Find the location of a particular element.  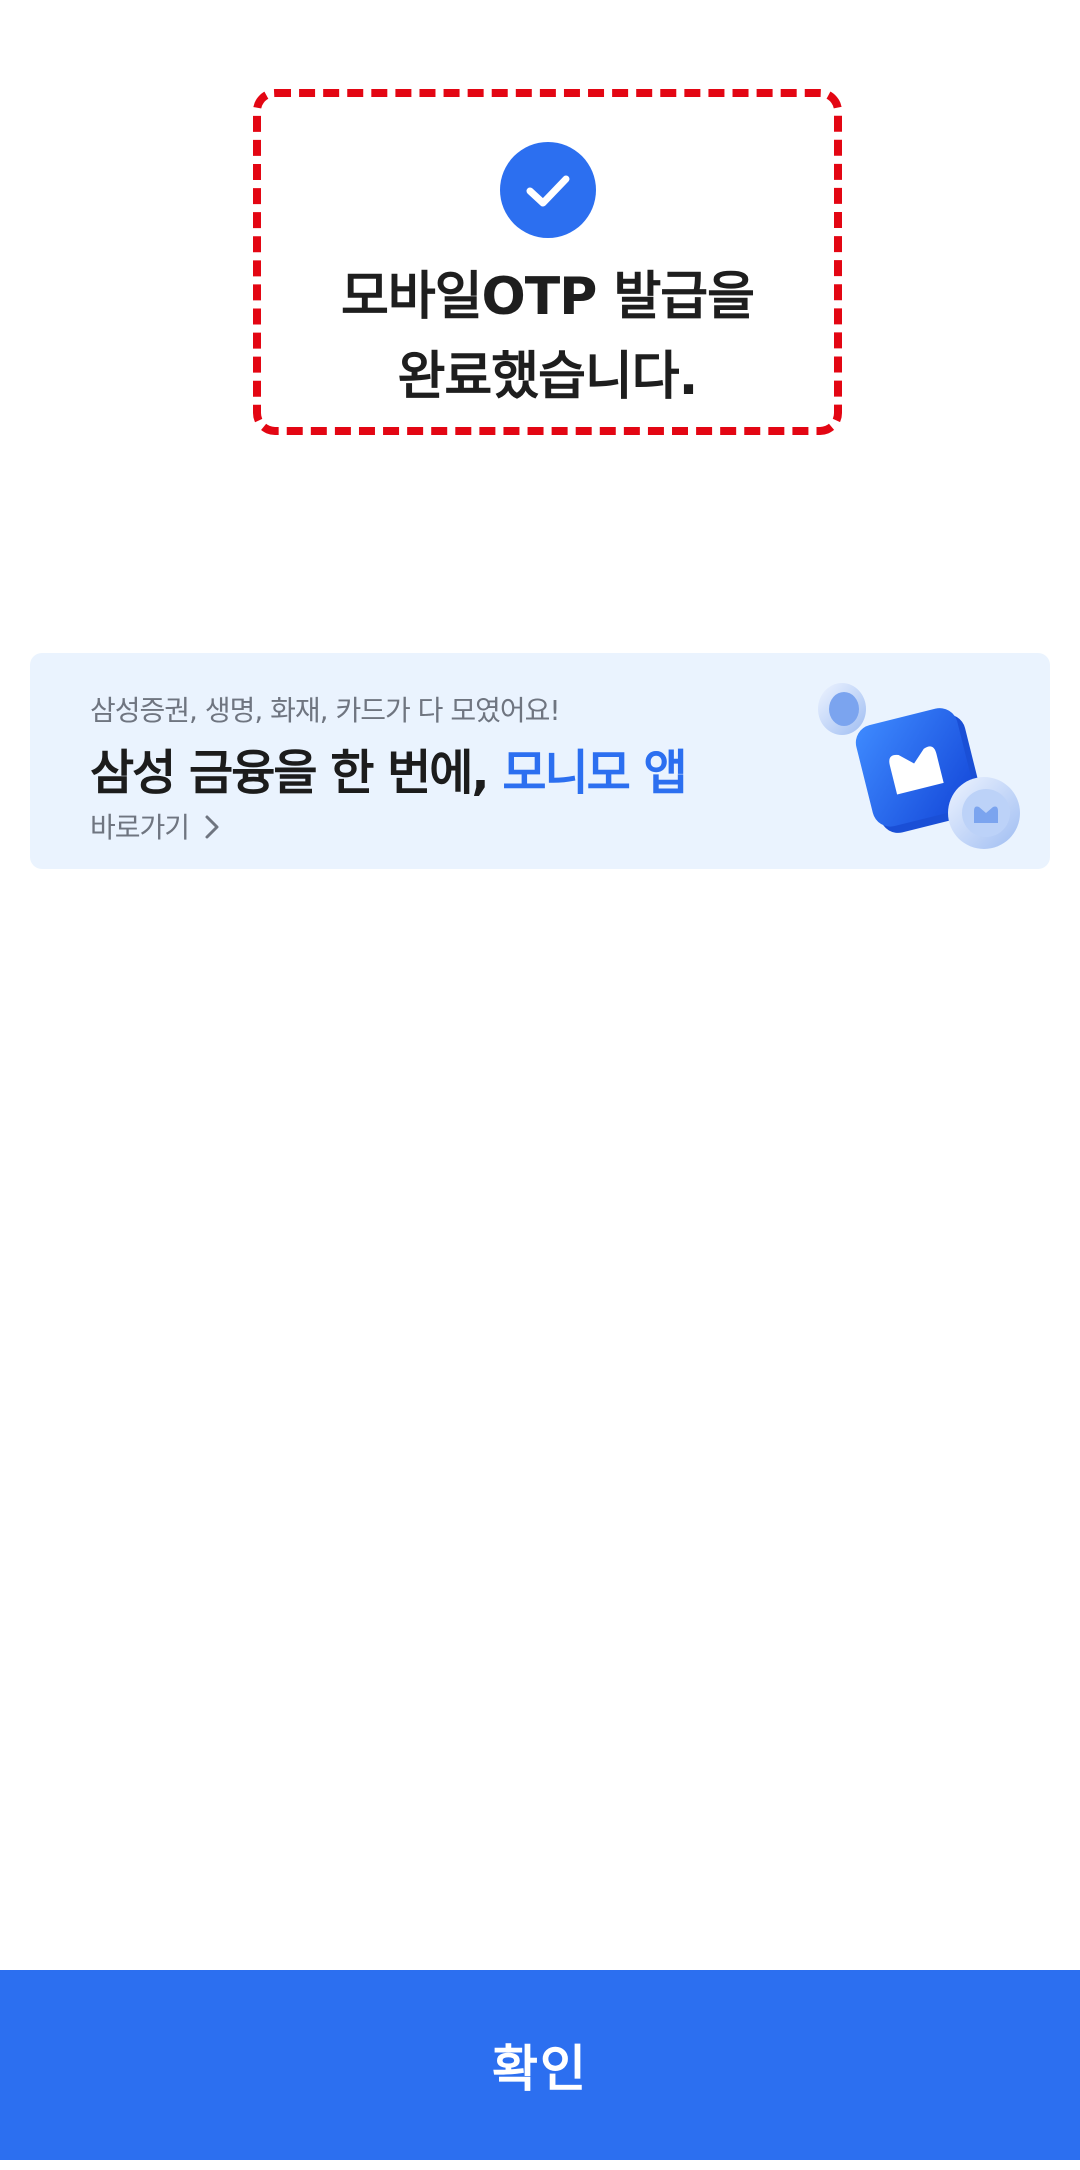

monimo-app-icon is located at coordinates (912, 766).